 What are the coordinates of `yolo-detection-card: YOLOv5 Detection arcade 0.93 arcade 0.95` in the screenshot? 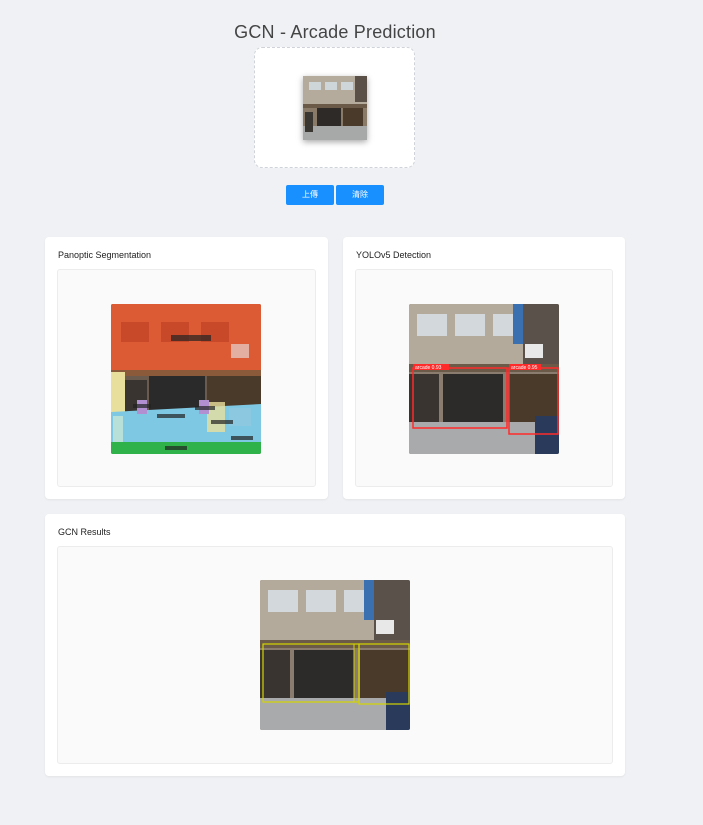 It's located at (484, 368).